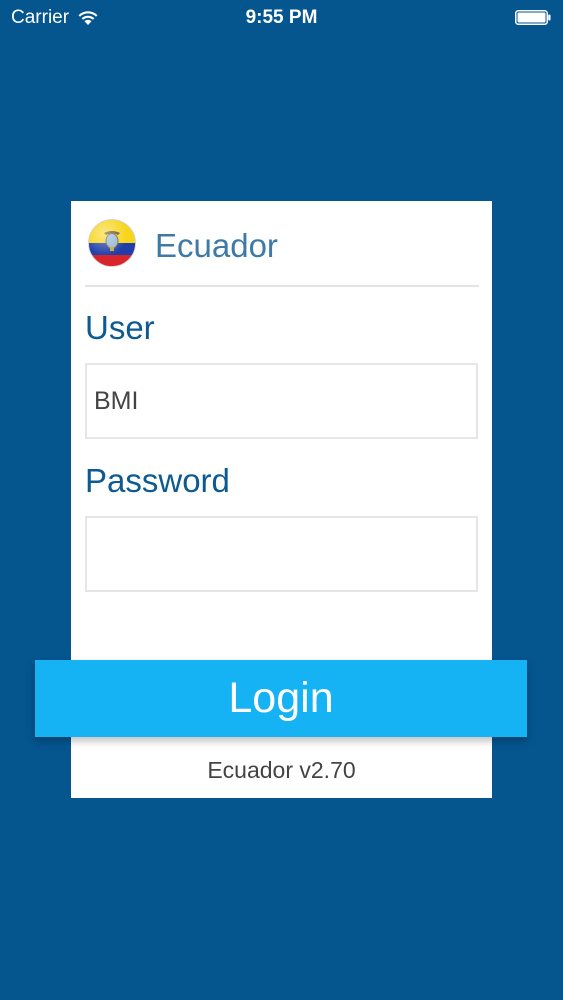 Image resolution: width=563 pixels, height=1000 pixels. I want to click on status-time: 9:55 PM, so click(281, 17).